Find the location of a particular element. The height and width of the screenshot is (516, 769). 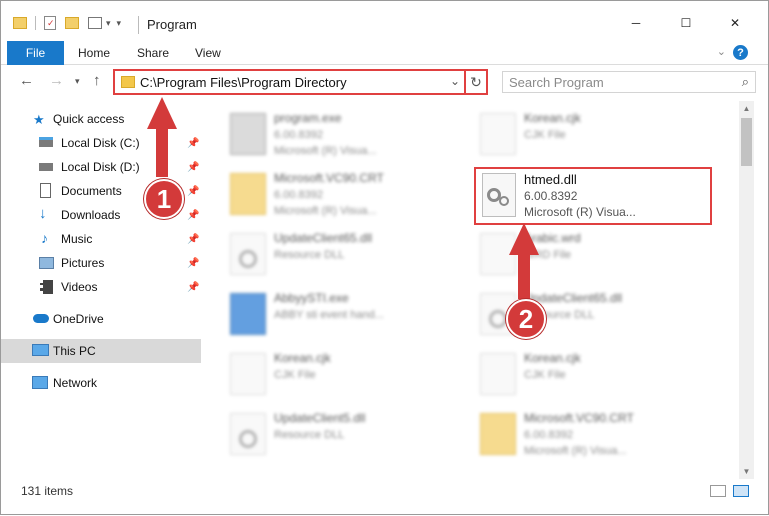

callout-one: 1 is located at coordinates (164, 199).